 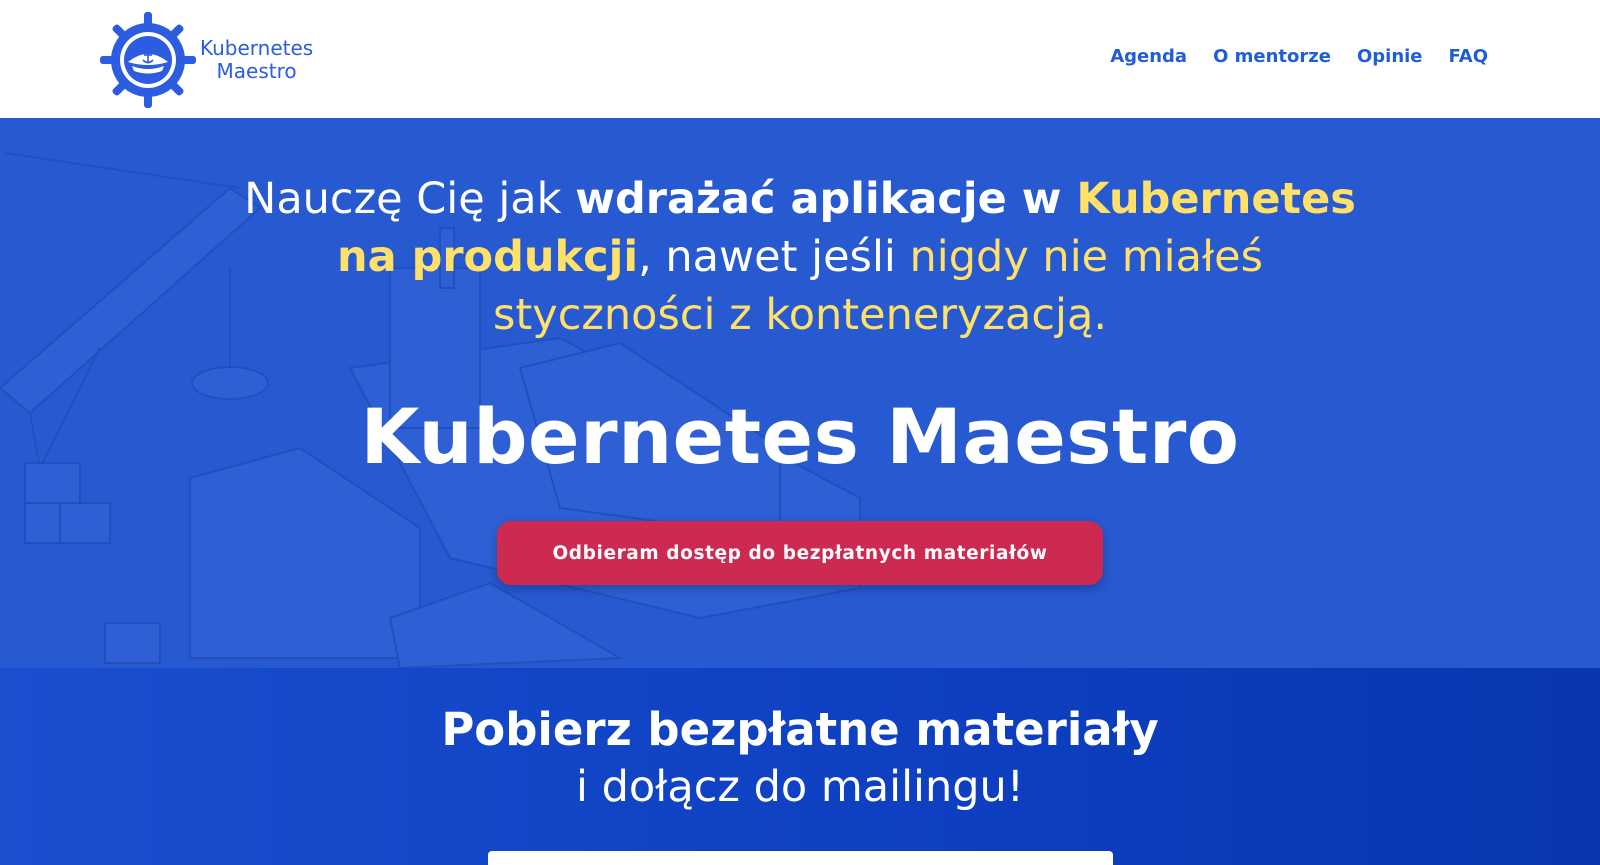 What do you see at coordinates (800, 436) in the screenshot?
I see `hero-title: Kubernetes Maestro` at bounding box center [800, 436].